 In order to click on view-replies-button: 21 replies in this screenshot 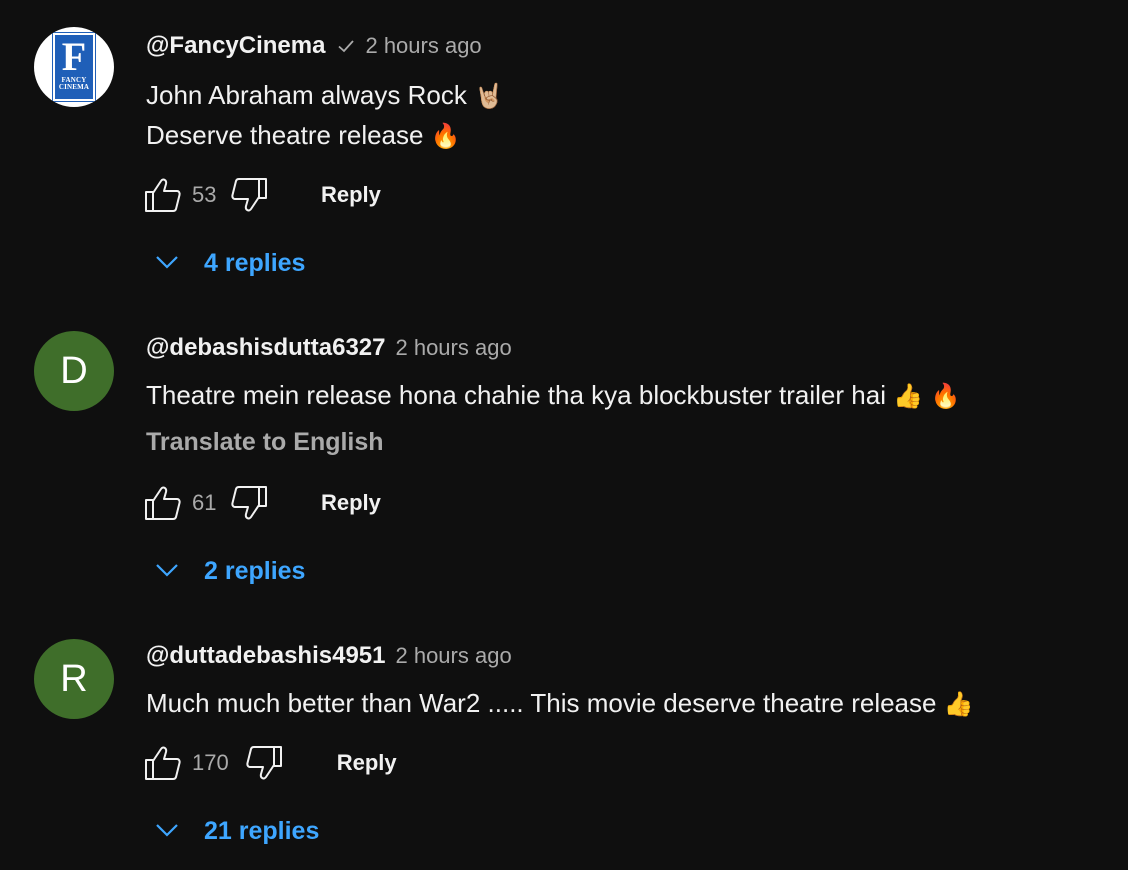, I will do `click(235, 831)`.